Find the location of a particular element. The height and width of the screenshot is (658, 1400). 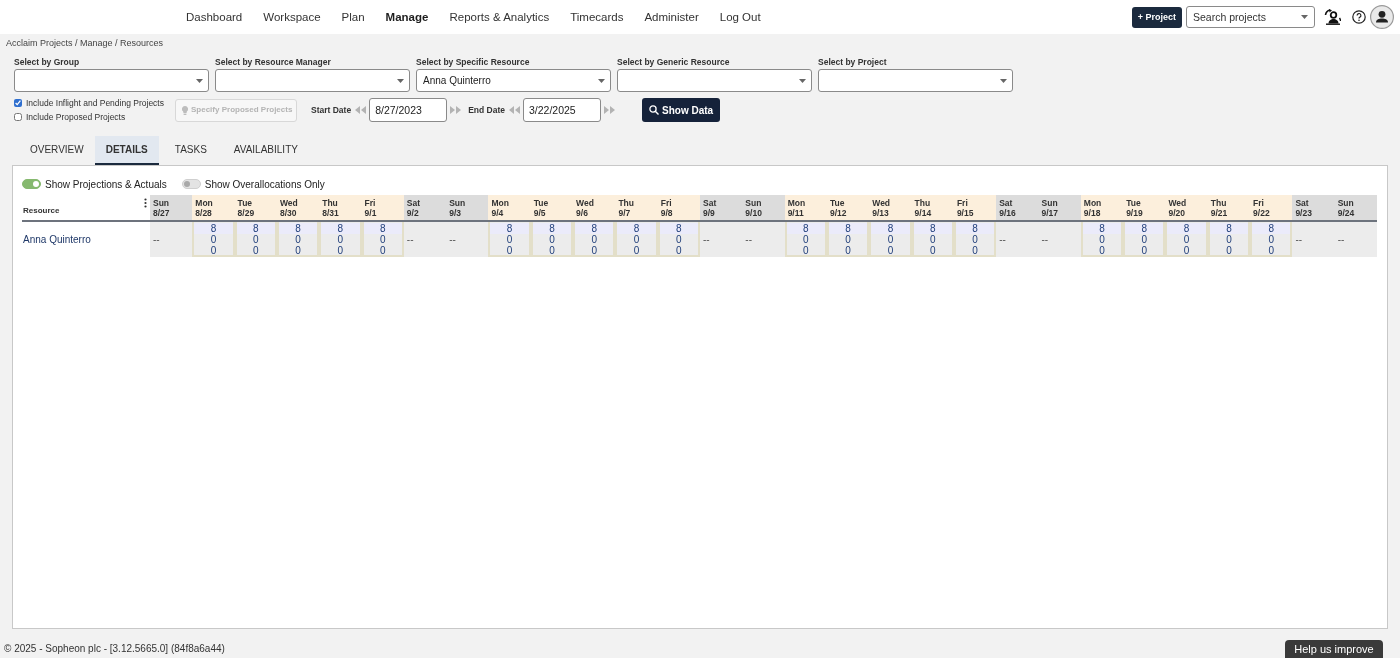

date-field: 3/22/2025 is located at coordinates (562, 110).